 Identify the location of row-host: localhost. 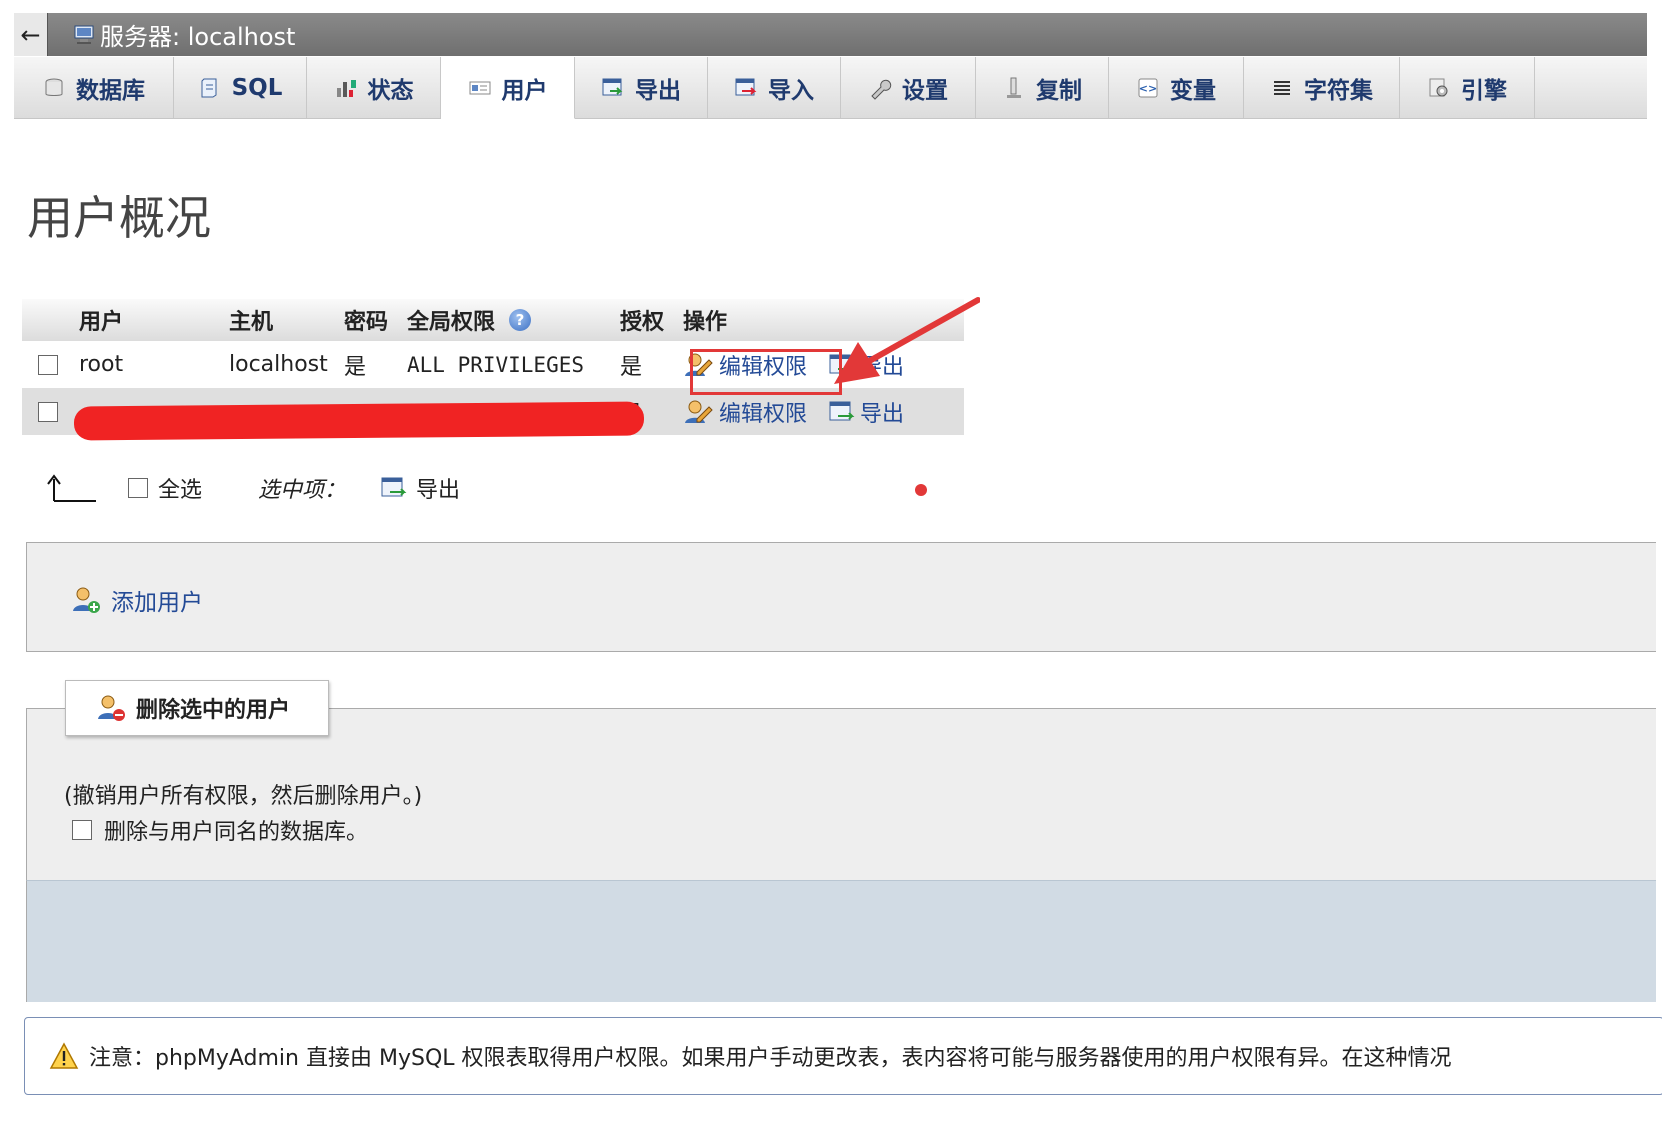
(278, 364).